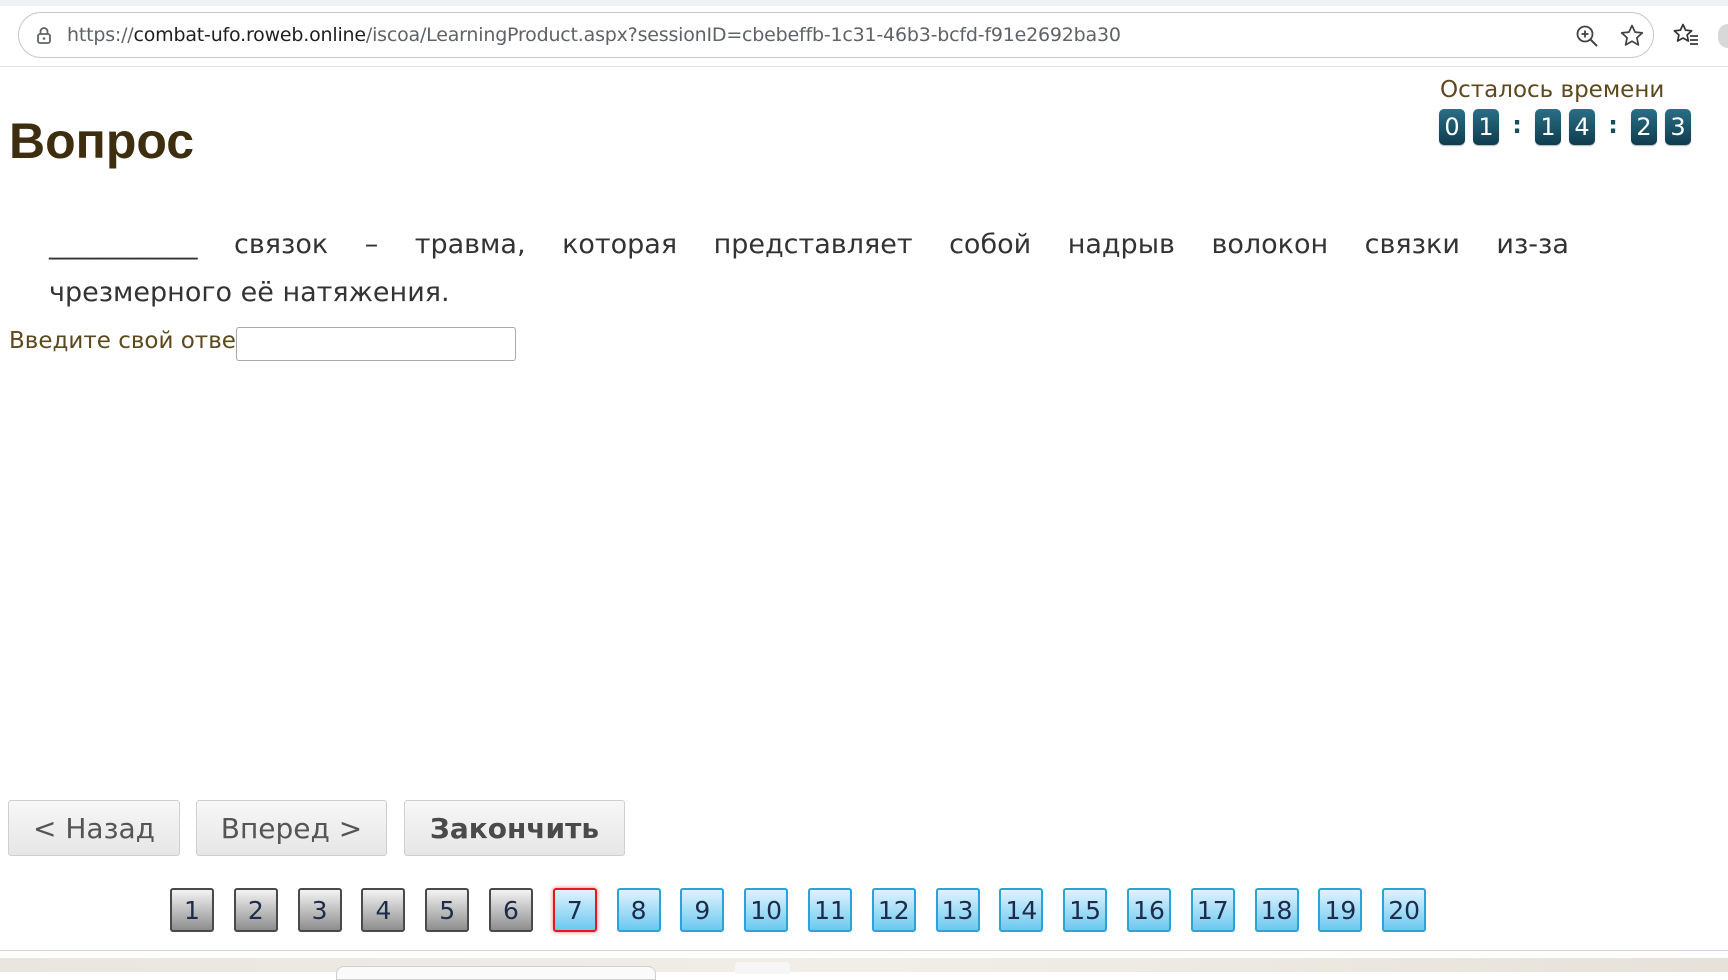 The height and width of the screenshot is (980, 1728). What do you see at coordinates (1632, 36) in the screenshot?
I see `star-icon` at bounding box center [1632, 36].